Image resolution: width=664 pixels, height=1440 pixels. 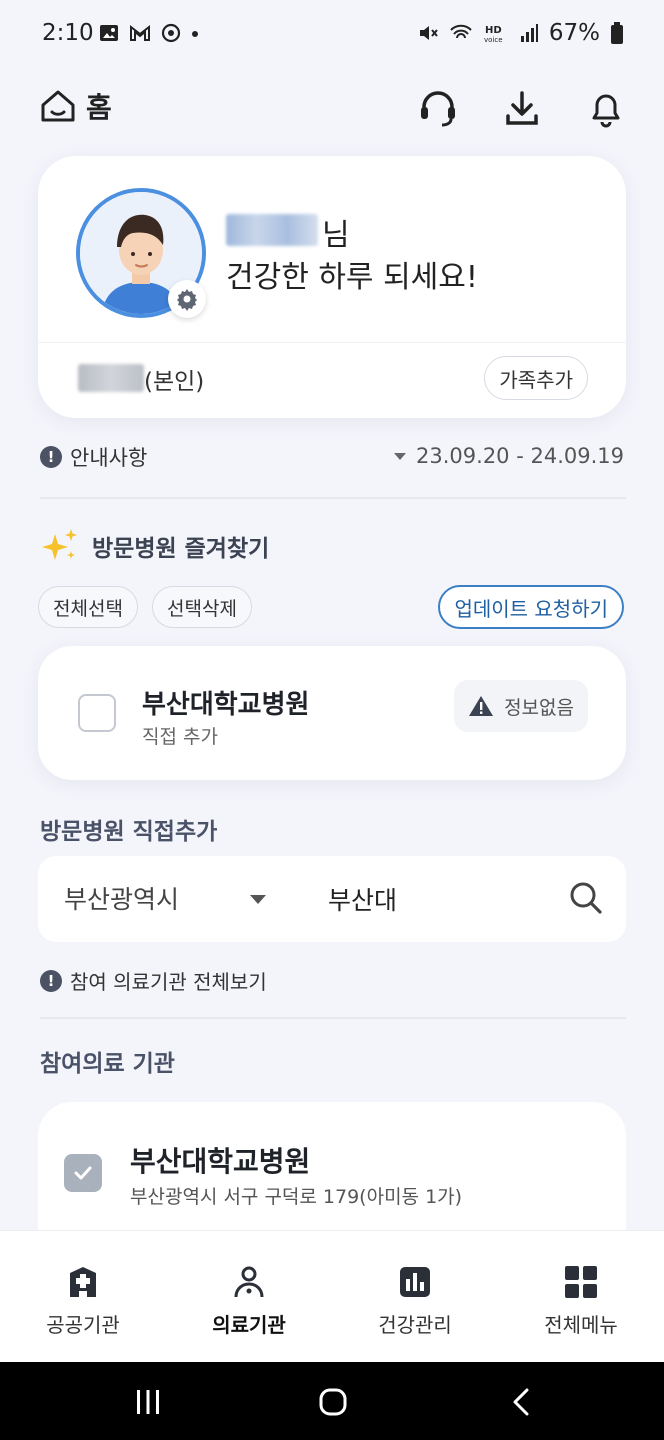 What do you see at coordinates (332, 342) in the screenshot?
I see `card-divider` at bounding box center [332, 342].